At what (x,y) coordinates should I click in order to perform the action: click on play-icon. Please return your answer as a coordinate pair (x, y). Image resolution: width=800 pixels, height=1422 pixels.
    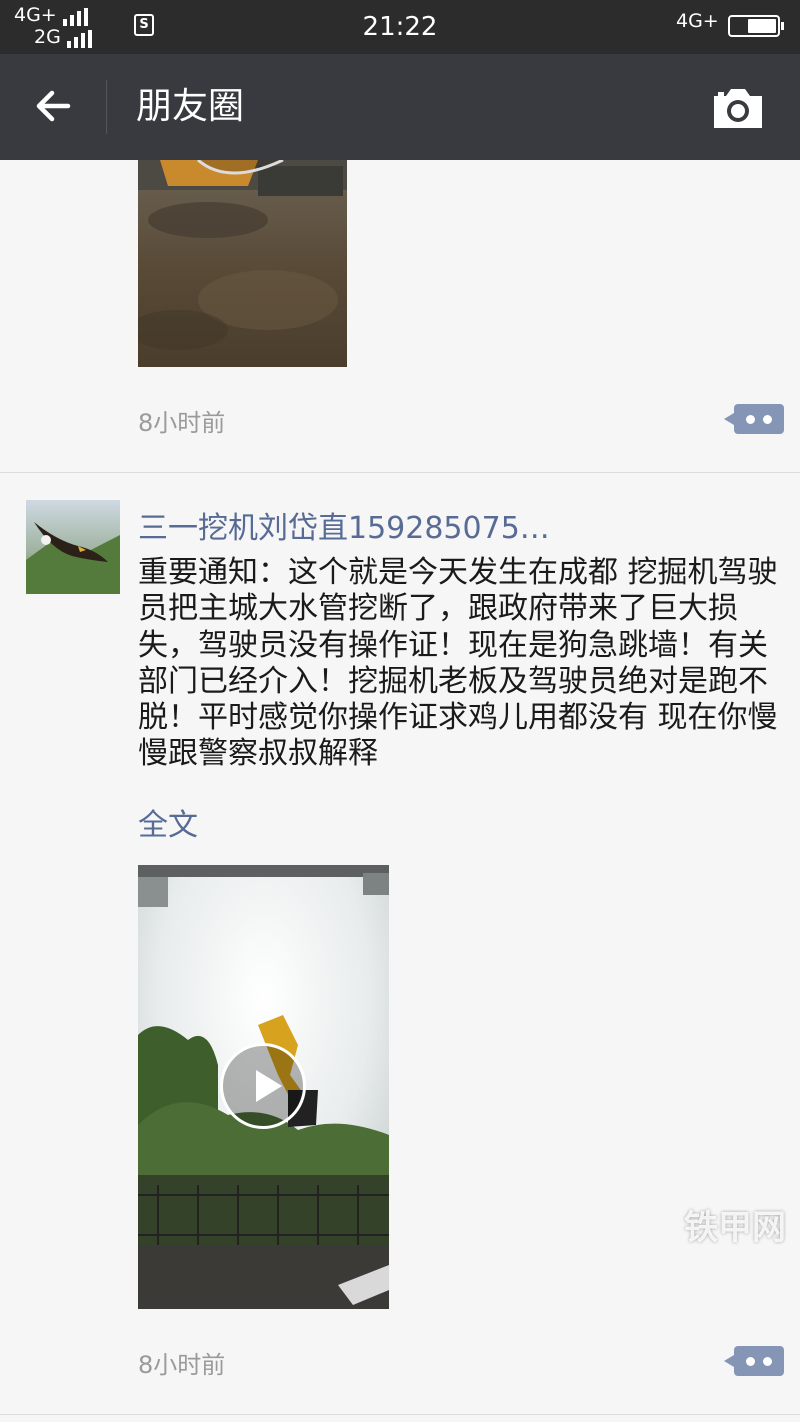
    Looking at the image, I should click on (263, 1086).